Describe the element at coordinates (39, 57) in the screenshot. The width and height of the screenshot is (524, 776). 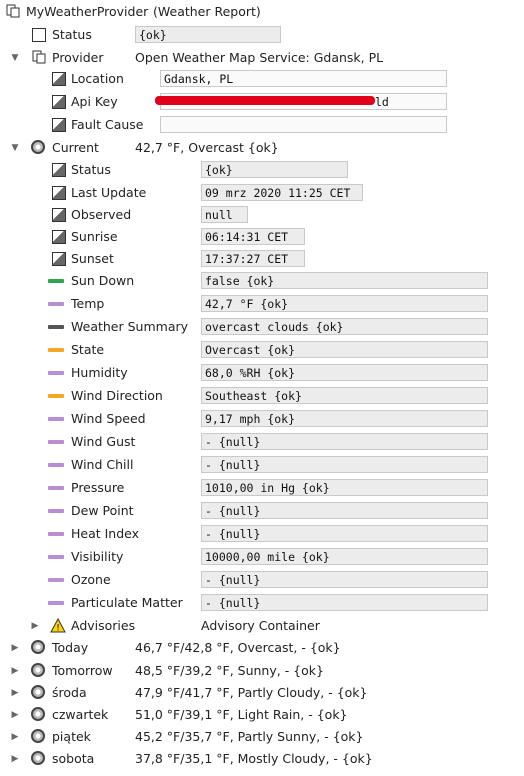
I see `provider-icon` at that location.